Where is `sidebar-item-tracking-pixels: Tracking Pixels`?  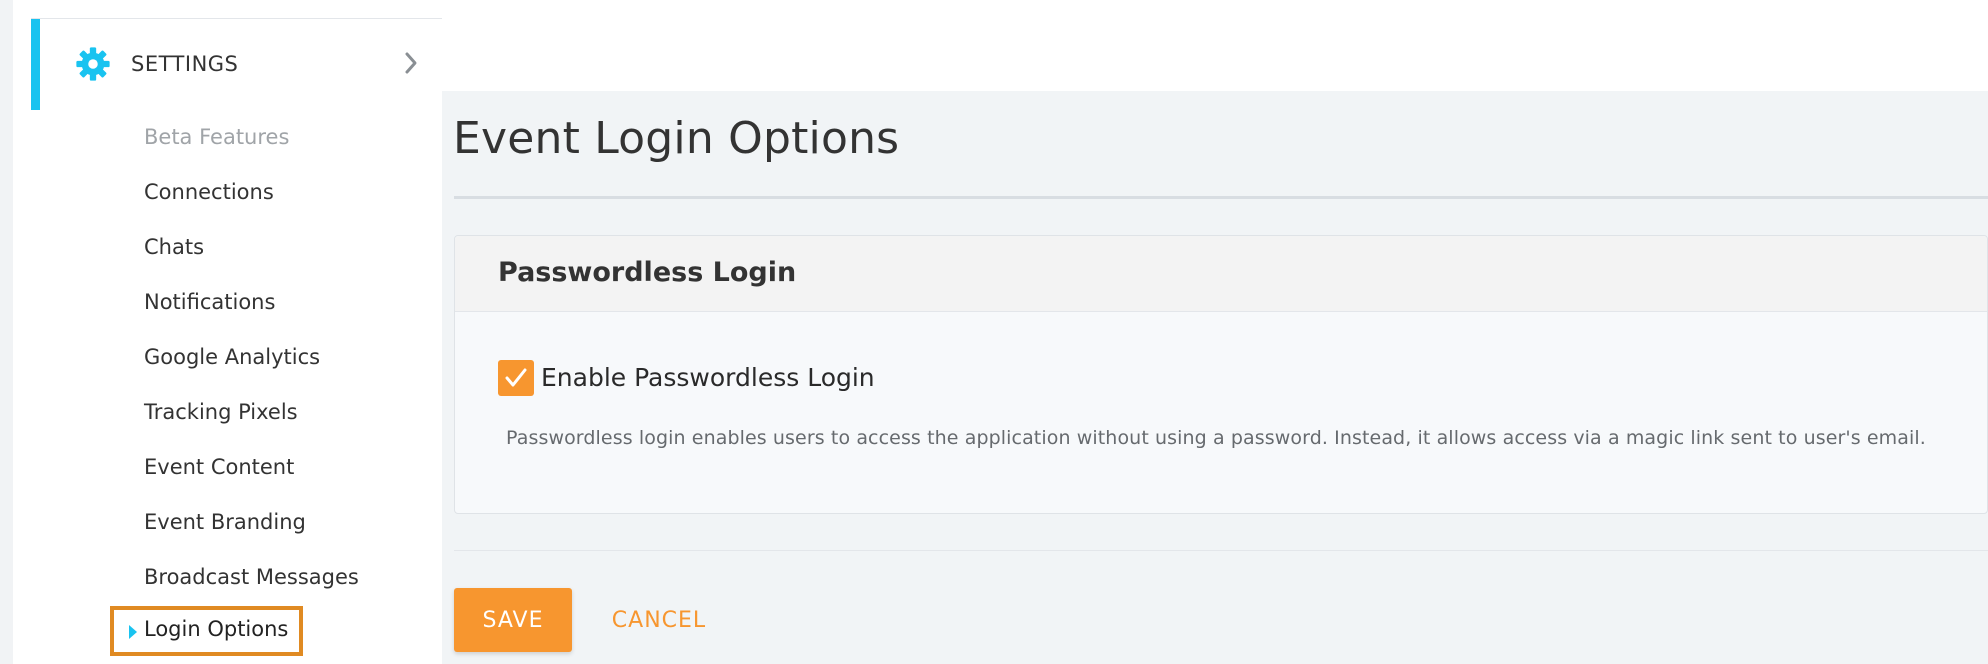 sidebar-item-tracking-pixels: Tracking Pixels is located at coordinates (221, 412).